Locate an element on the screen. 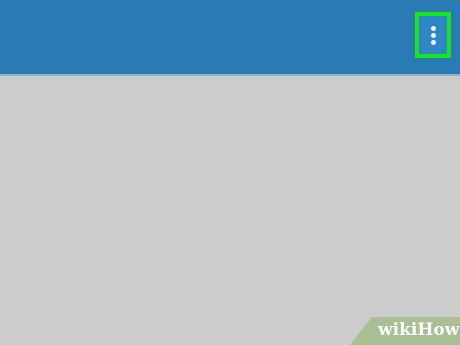 This screenshot has height=345, width=460. more-options-button is located at coordinates (433, 35).